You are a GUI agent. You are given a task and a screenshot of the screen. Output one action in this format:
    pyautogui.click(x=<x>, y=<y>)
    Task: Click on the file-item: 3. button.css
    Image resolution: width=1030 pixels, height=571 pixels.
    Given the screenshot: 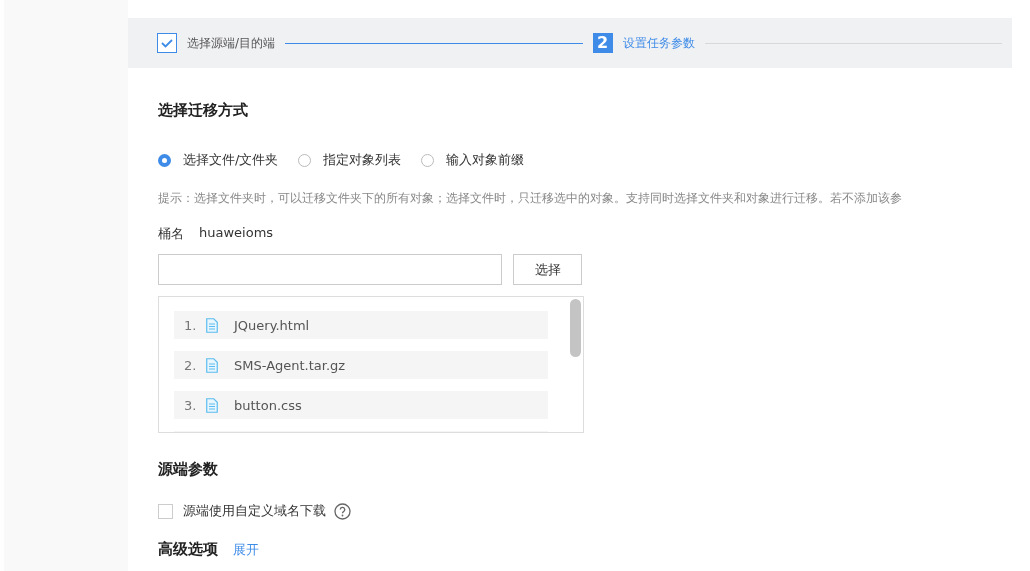 What is the action you would take?
    pyautogui.click(x=361, y=405)
    